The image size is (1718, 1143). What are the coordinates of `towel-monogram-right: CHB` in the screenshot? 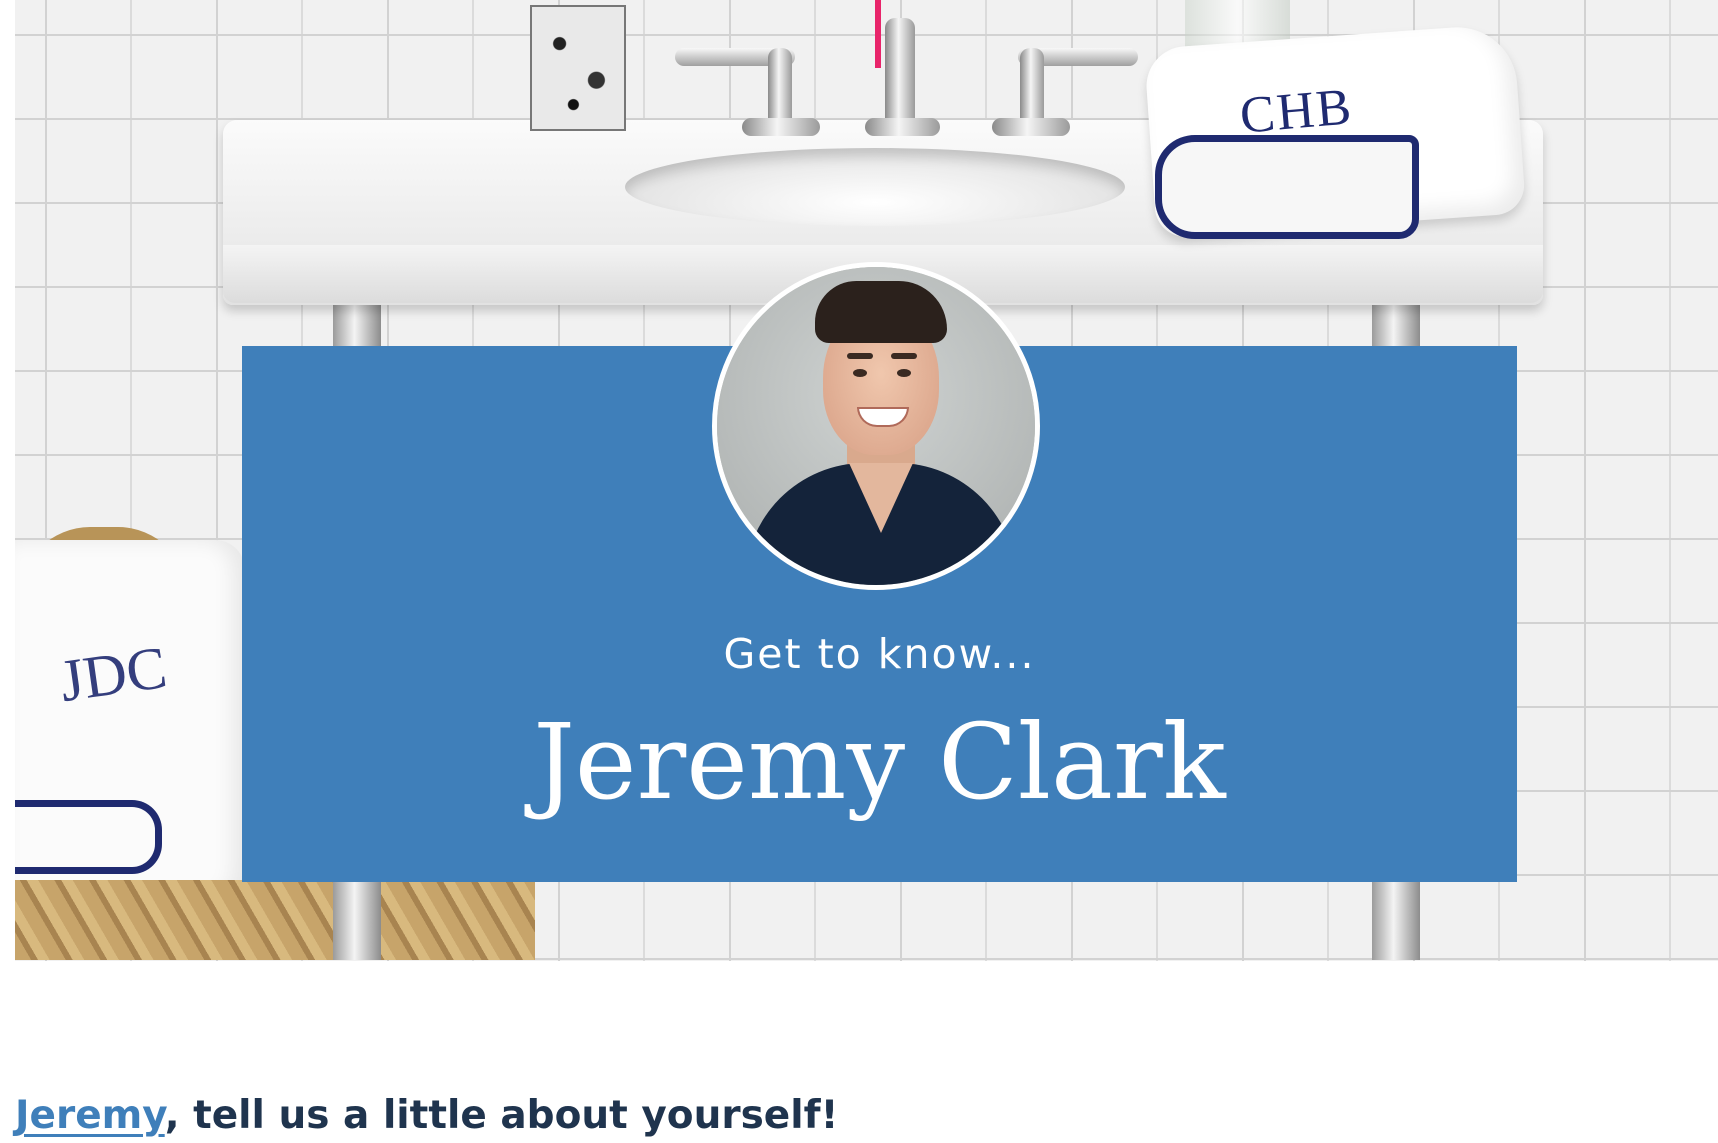 It's located at (1296, 111).